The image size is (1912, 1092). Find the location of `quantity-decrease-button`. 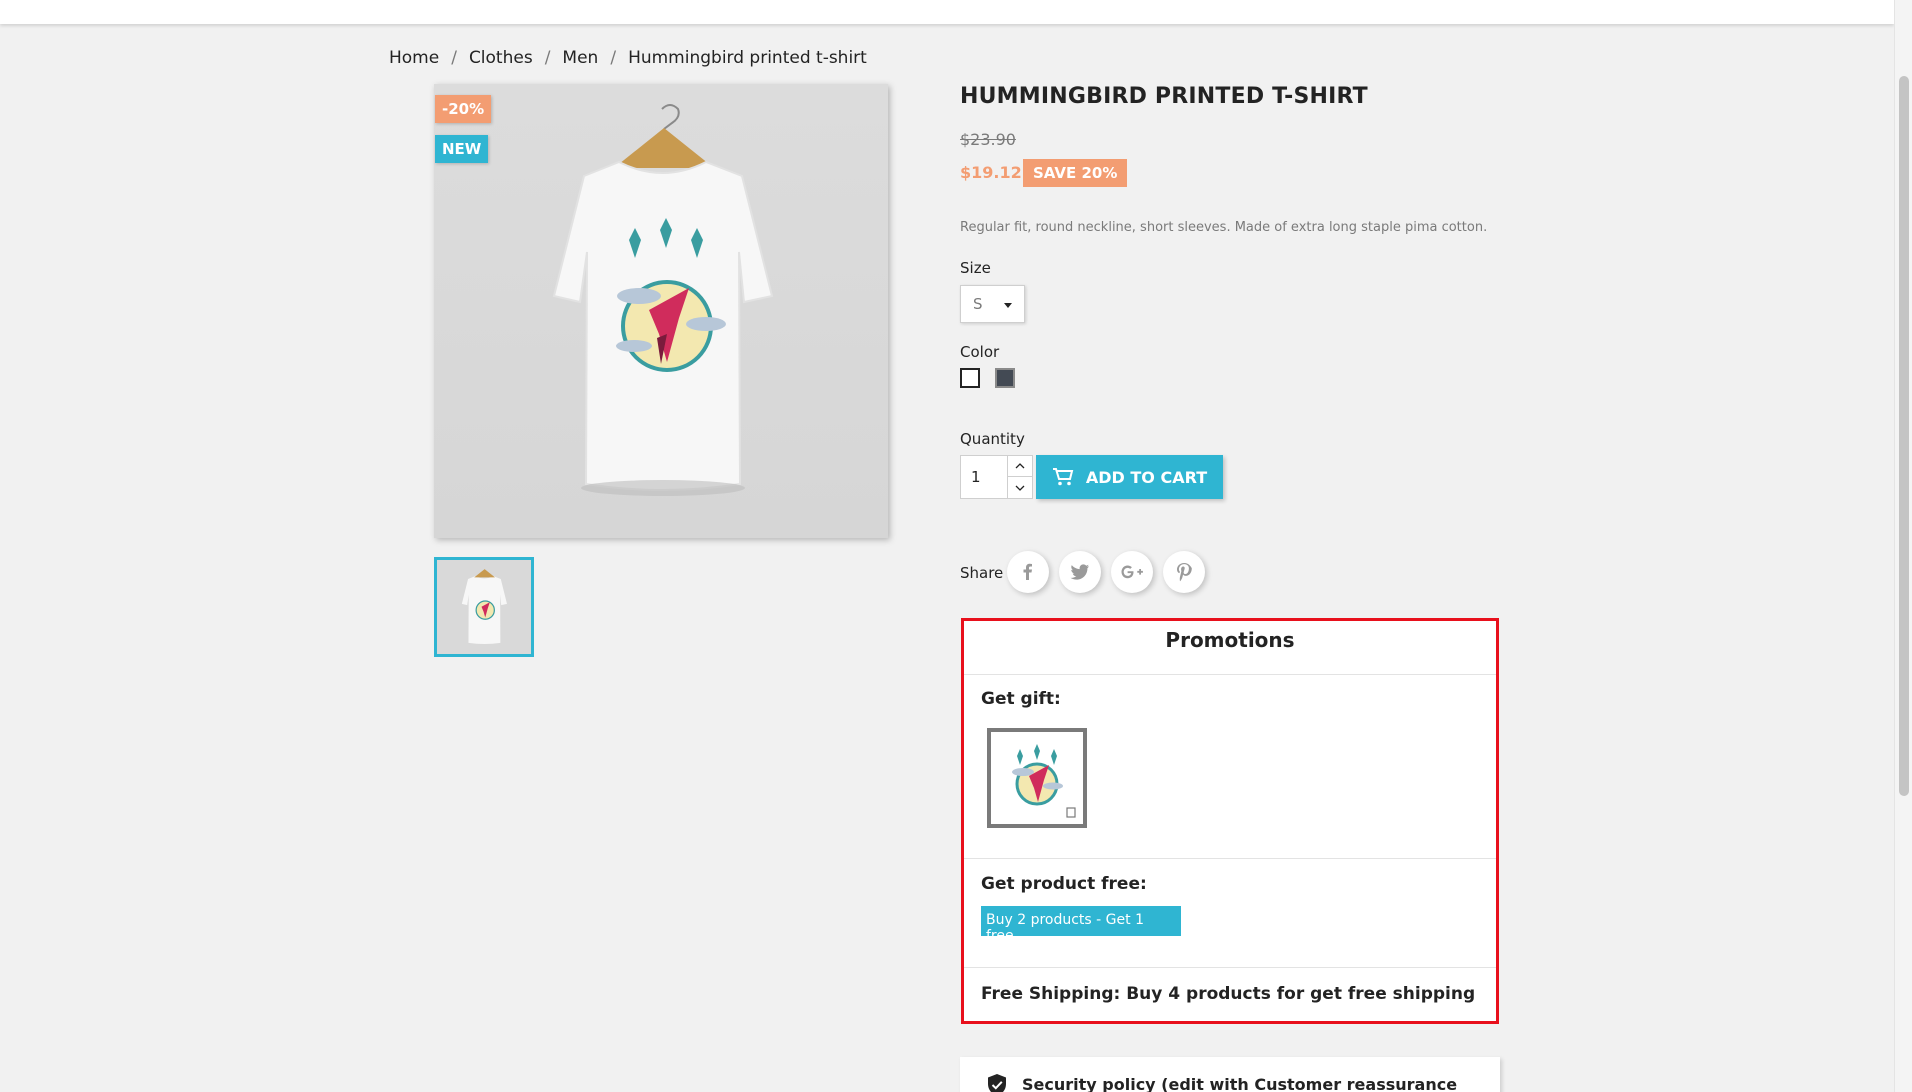

quantity-decrease-button is located at coordinates (1019, 487).